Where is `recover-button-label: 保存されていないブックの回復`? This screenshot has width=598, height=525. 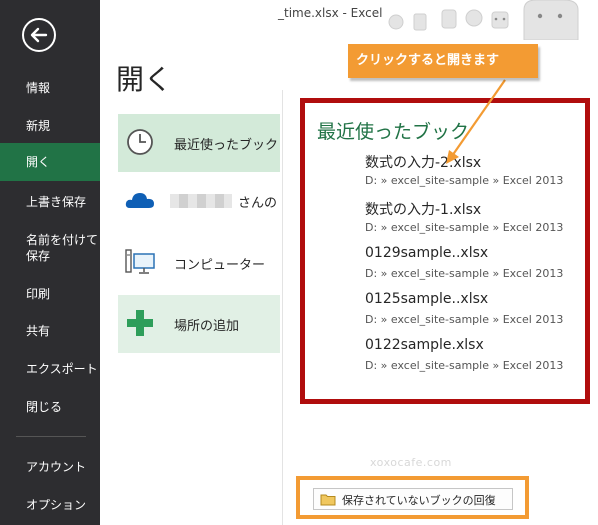 recover-button-label: 保存されていないブックの回復 is located at coordinates (419, 500).